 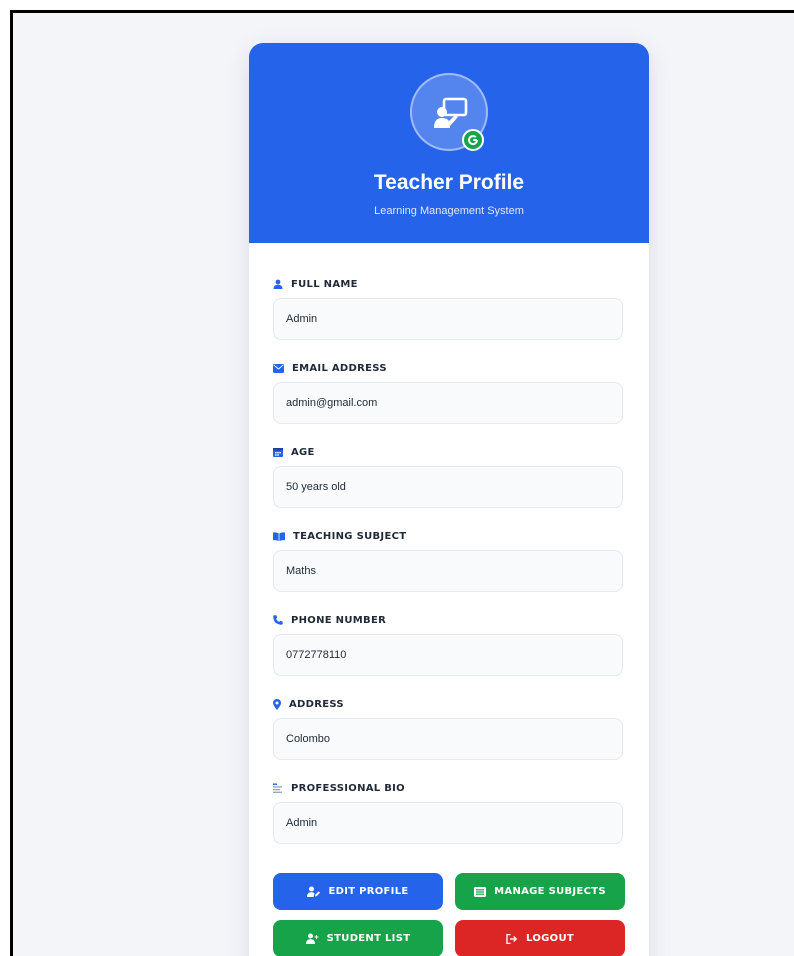 I want to click on field-address: ADDRESS Colombo, so click(x=449, y=738).